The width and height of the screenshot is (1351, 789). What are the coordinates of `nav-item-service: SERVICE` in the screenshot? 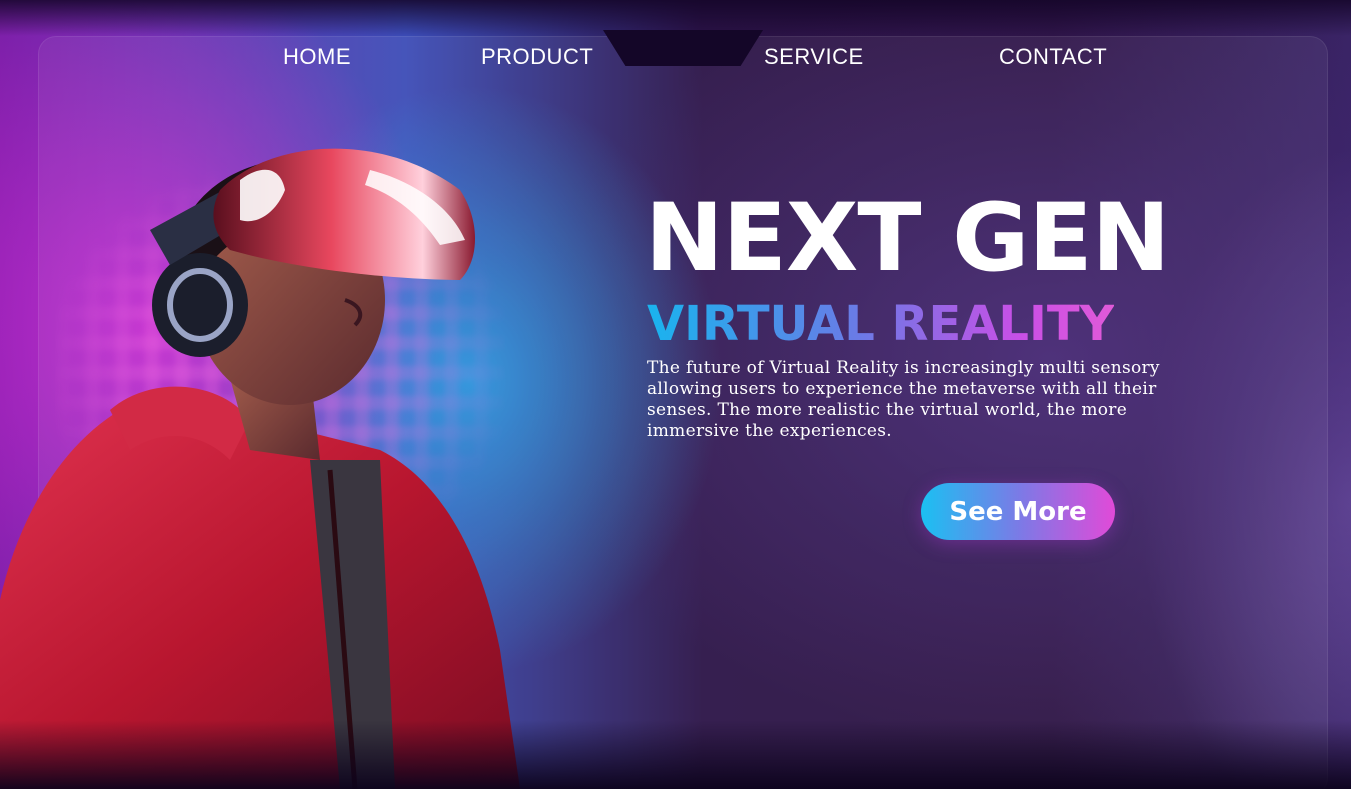 It's located at (814, 57).